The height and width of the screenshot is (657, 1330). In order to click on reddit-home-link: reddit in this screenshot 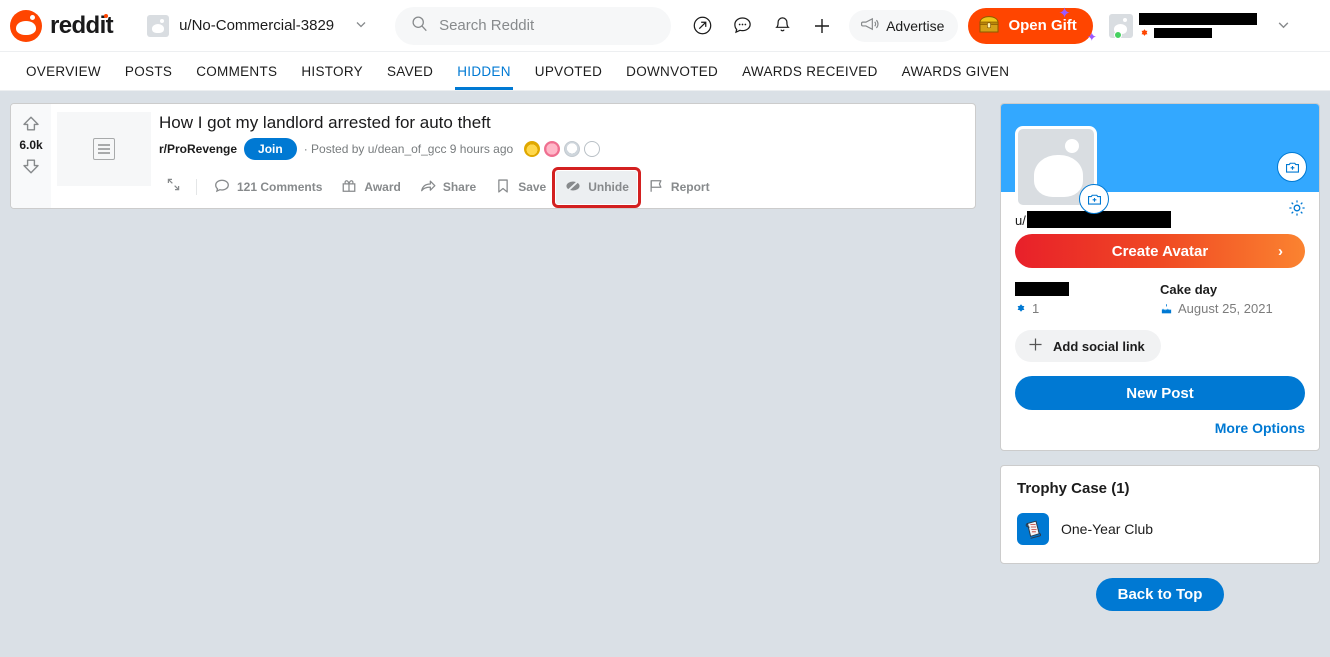, I will do `click(62, 25)`.